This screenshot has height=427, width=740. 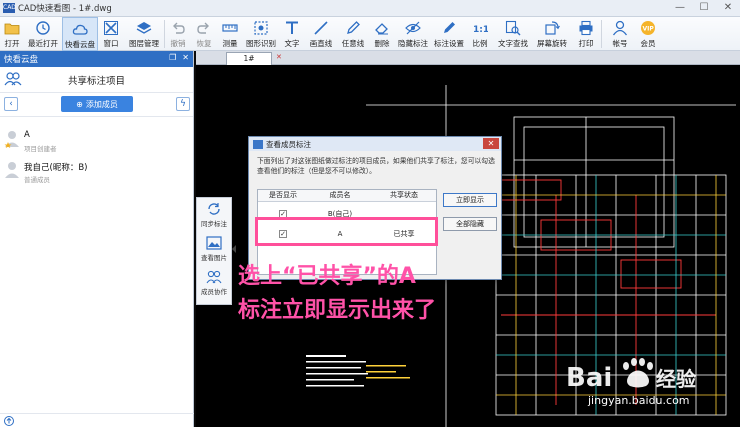 What do you see at coordinates (382, 43) in the screenshot?
I see `toolbar-button-label: 删除` at bounding box center [382, 43].